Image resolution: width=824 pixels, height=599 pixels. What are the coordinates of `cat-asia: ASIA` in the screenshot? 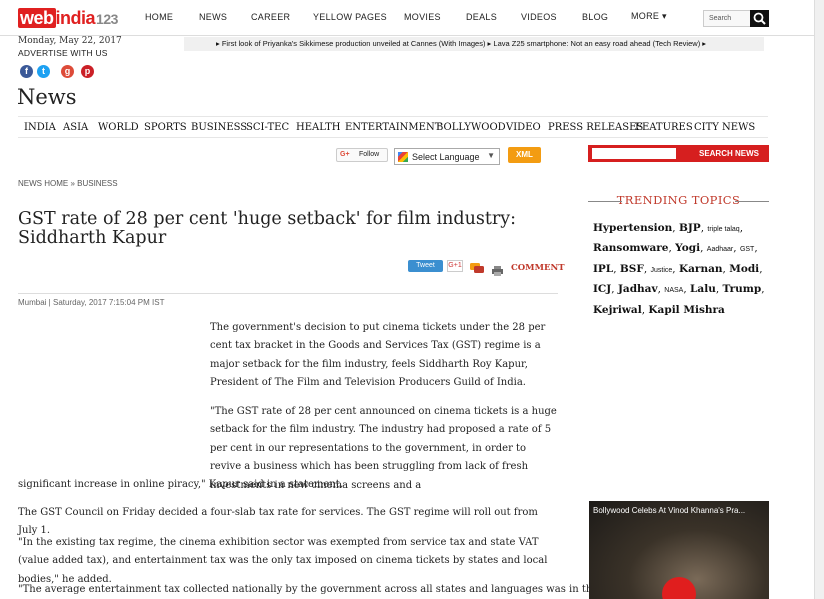 It's located at (75, 127).